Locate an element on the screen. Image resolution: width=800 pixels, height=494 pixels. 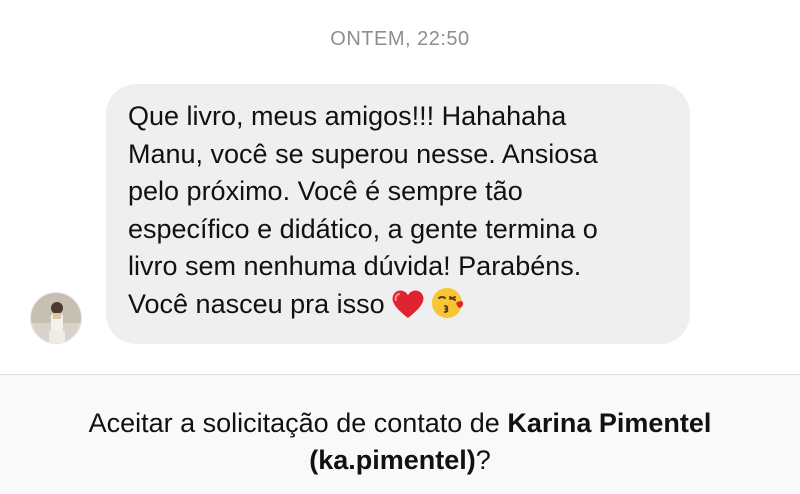
avatar-photo is located at coordinates (56, 318).